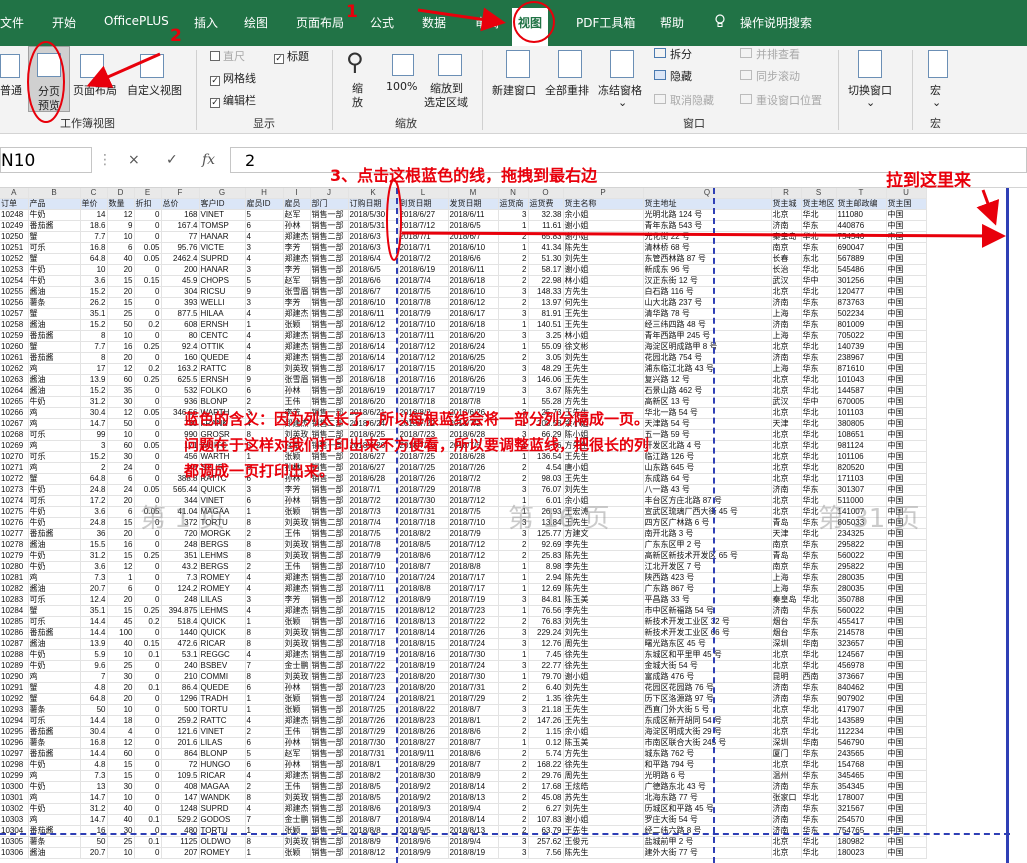  I want to click on arrow-to-page-break-button, so click(123, 70).